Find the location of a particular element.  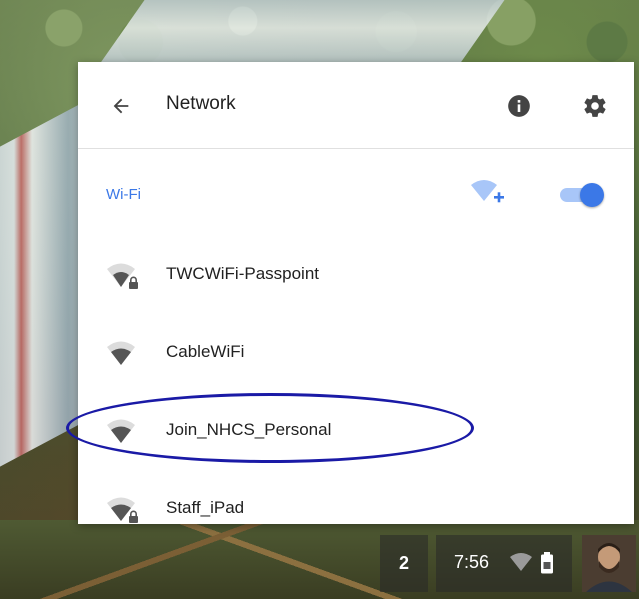

system-status-area: 7:56 is located at coordinates (504, 563).